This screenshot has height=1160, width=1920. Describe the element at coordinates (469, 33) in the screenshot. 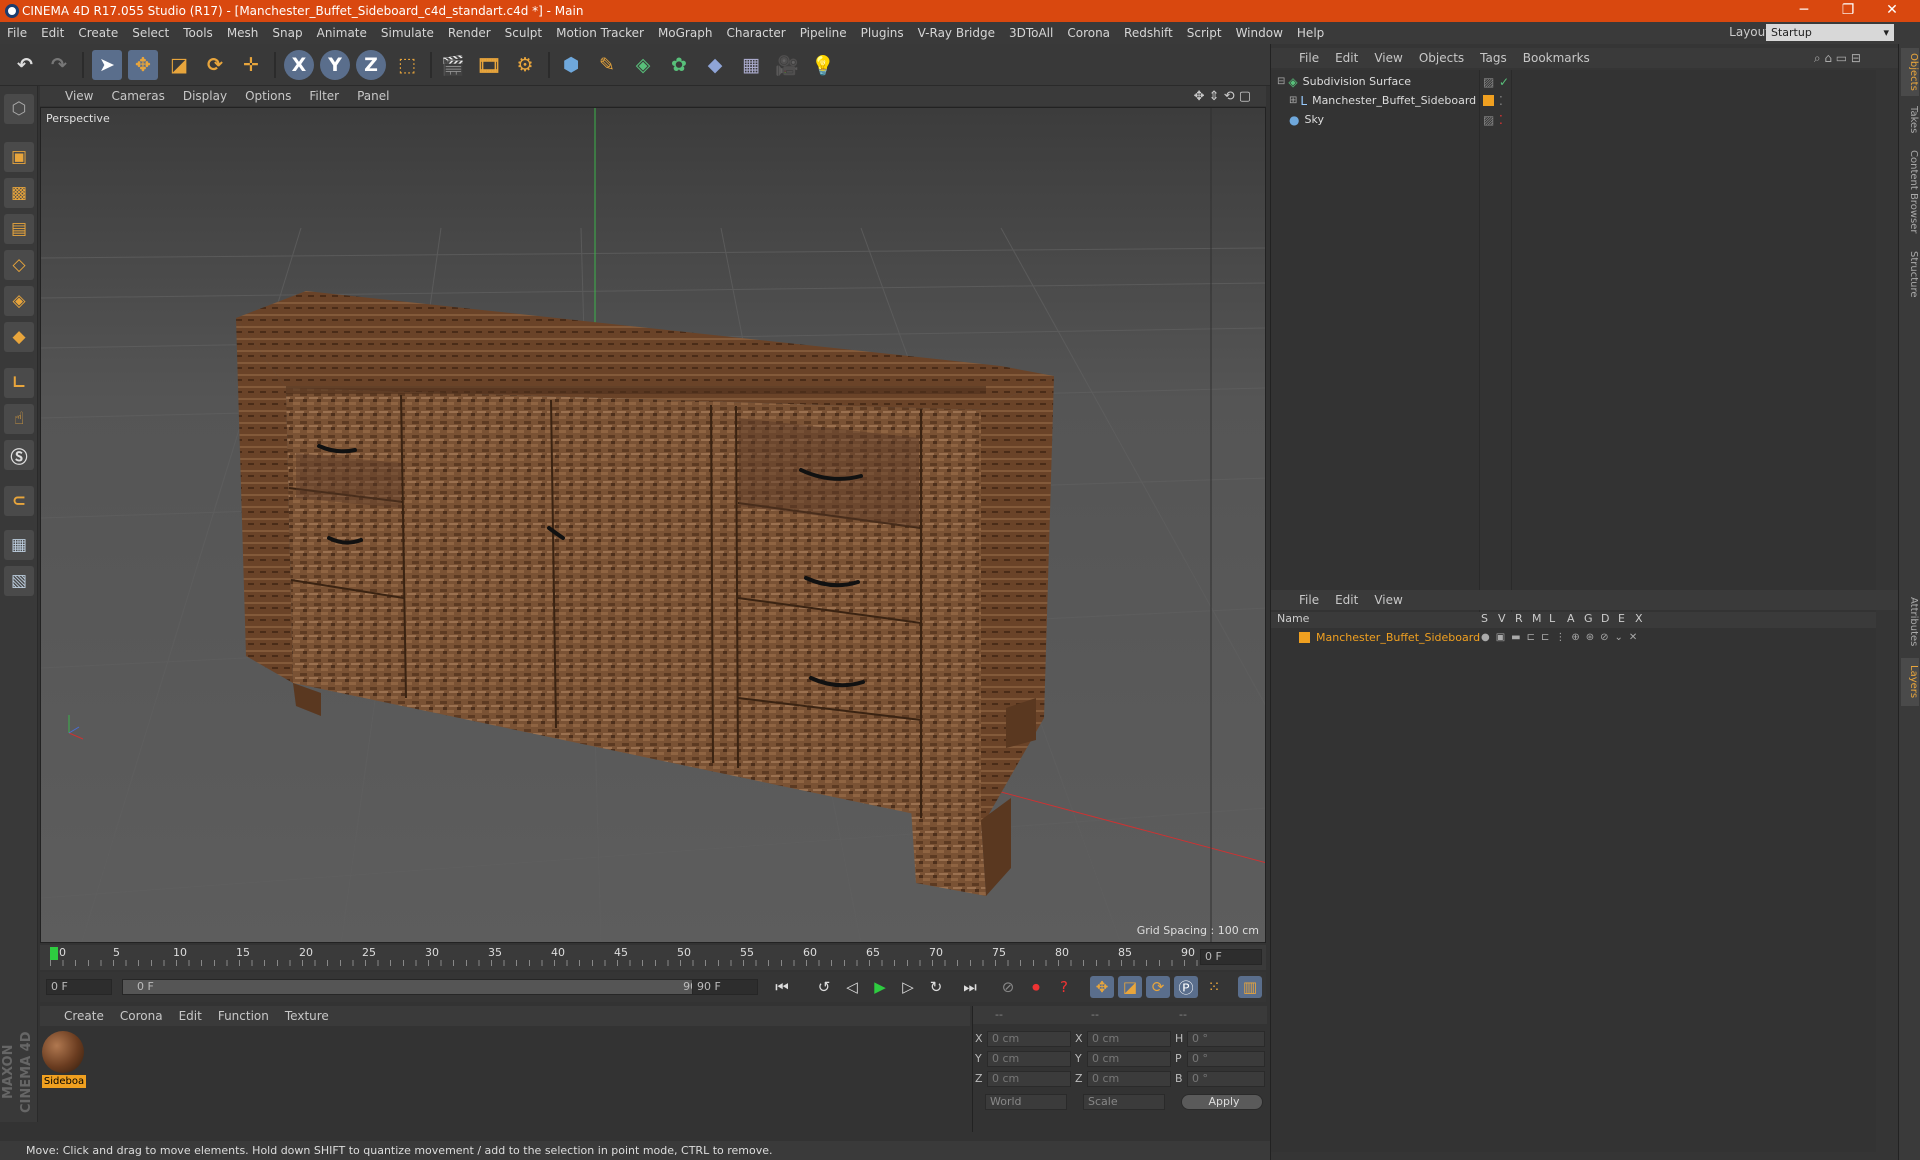

I see `menu-render: Render` at that location.